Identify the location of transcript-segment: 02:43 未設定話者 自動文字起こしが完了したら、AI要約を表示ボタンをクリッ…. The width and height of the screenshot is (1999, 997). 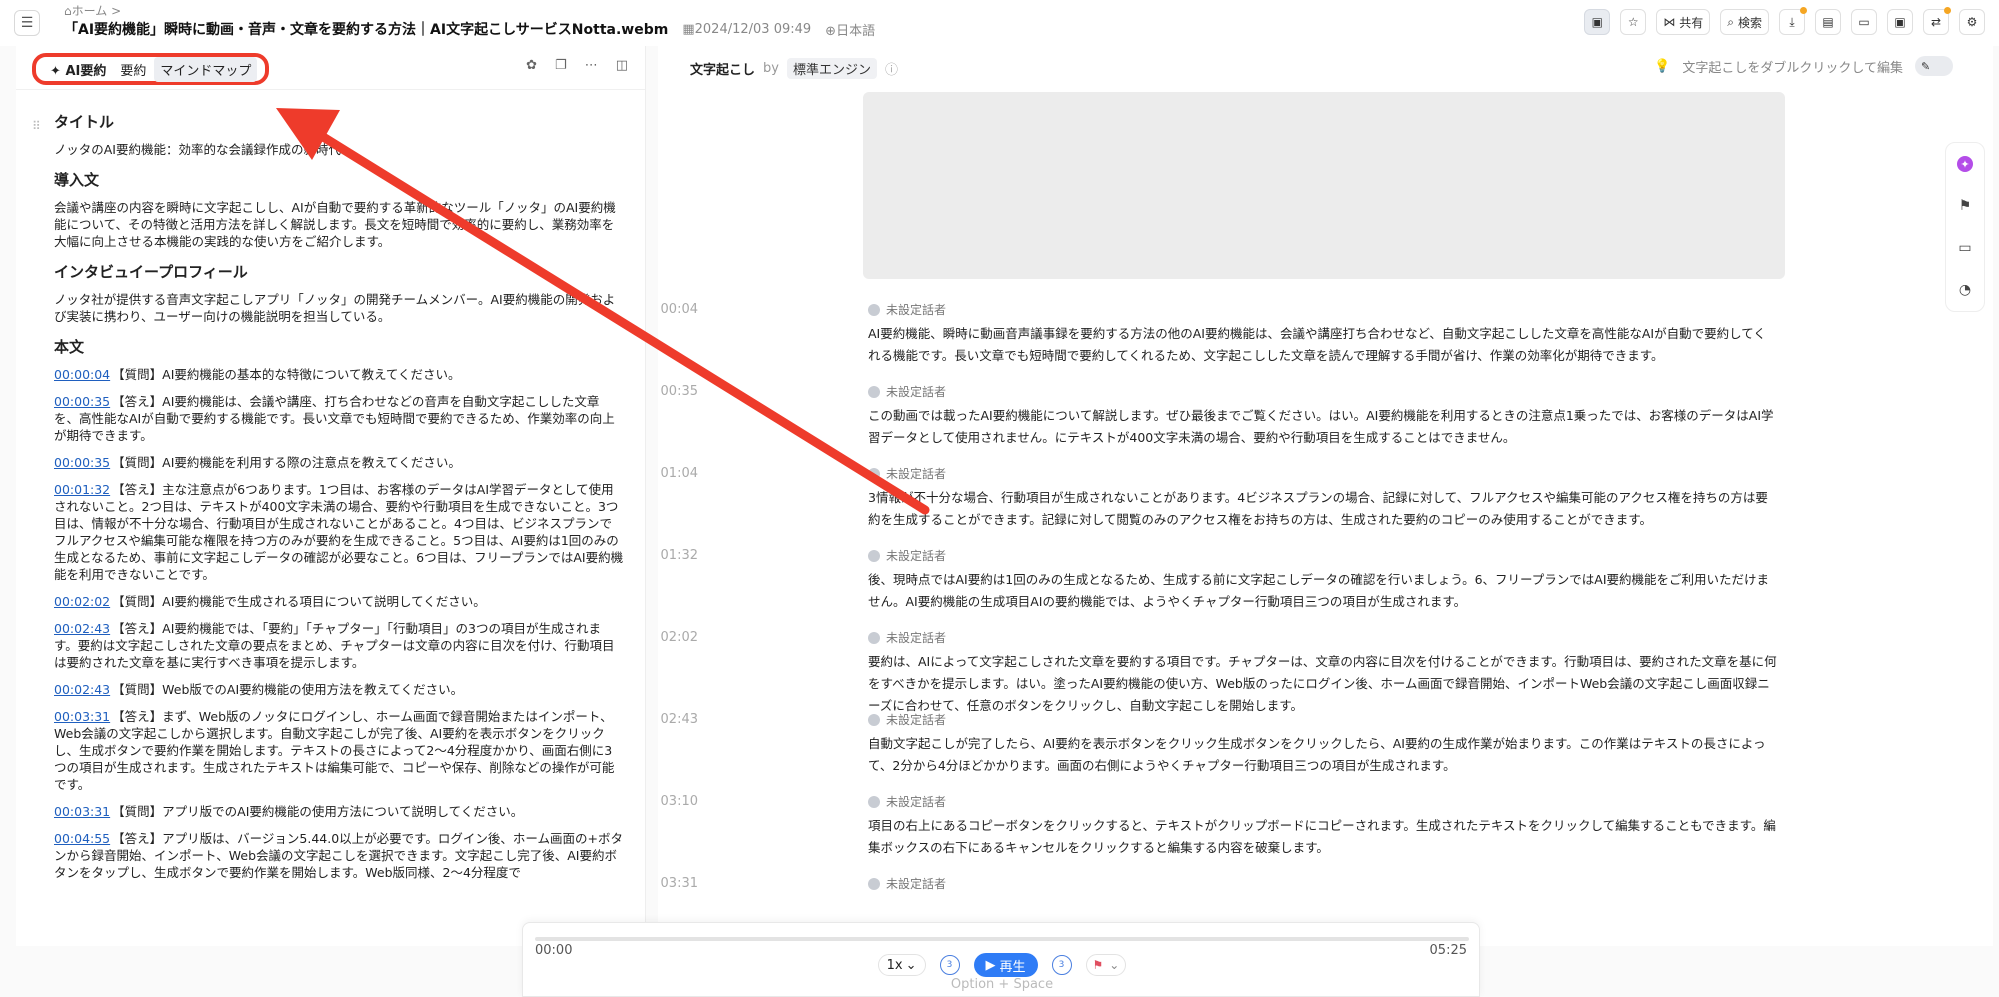
(1325, 753).